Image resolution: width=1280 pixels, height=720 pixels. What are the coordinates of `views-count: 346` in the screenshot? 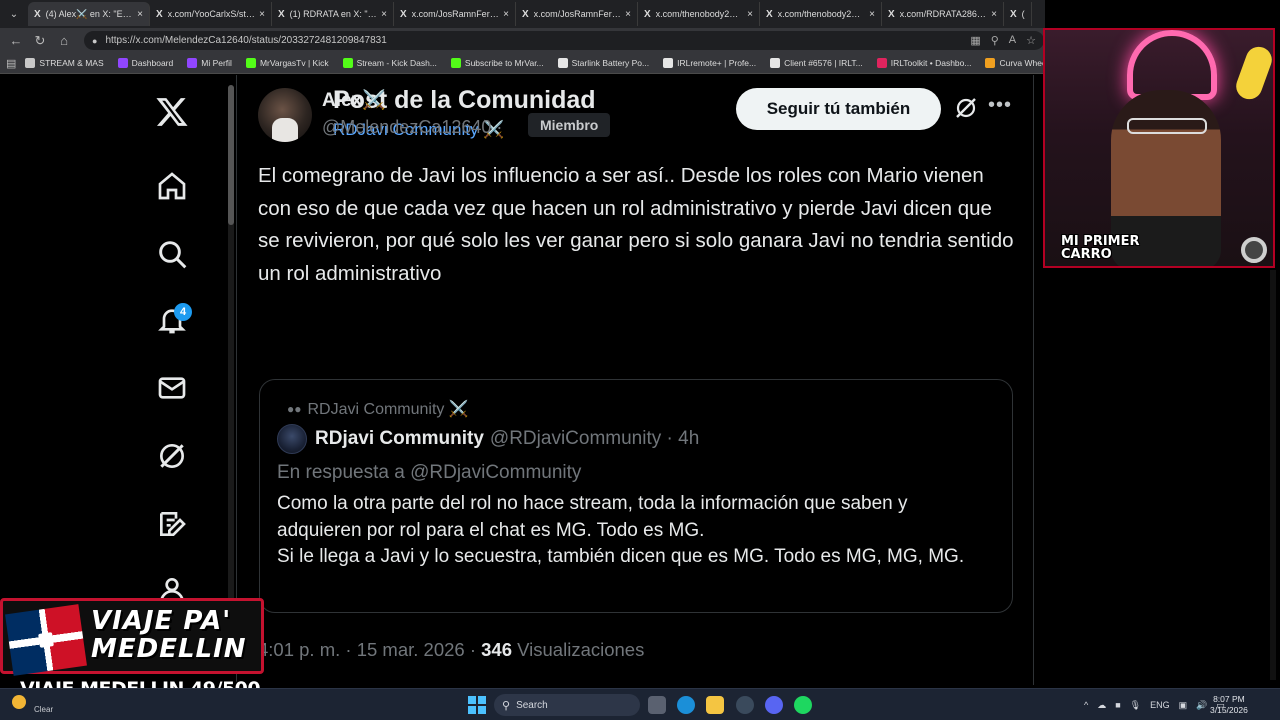 It's located at (497, 649).